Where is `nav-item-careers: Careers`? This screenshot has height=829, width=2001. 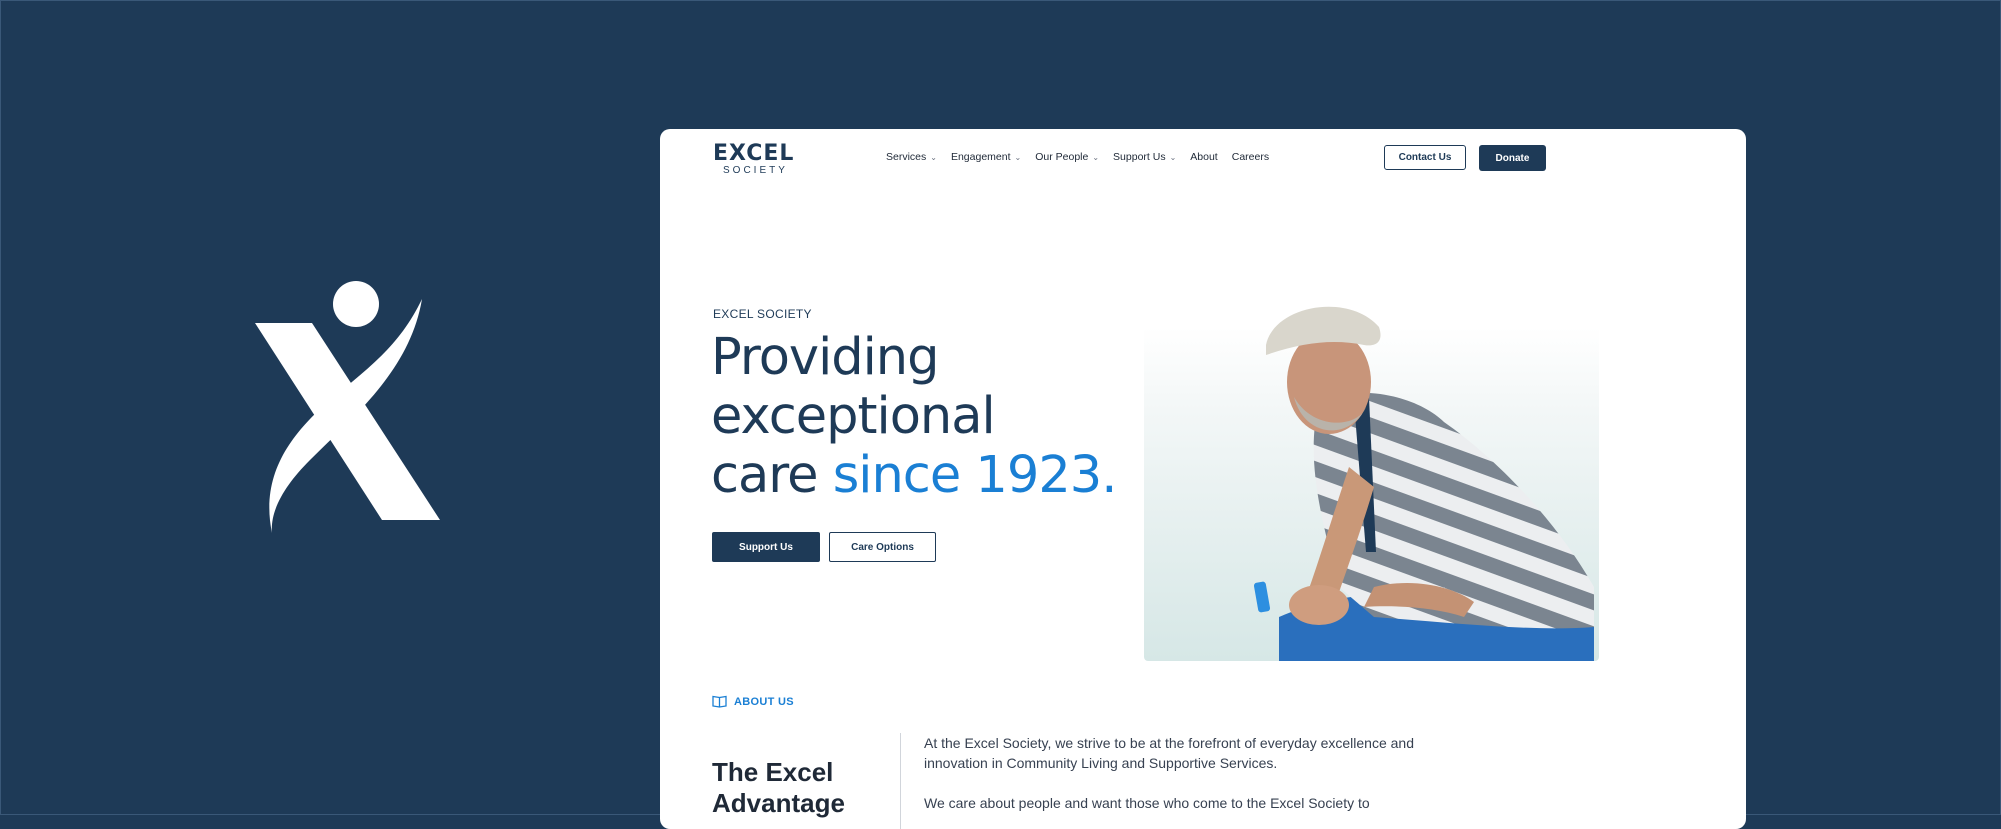 nav-item-careers: Careers is located at coordinates (1250, 157).